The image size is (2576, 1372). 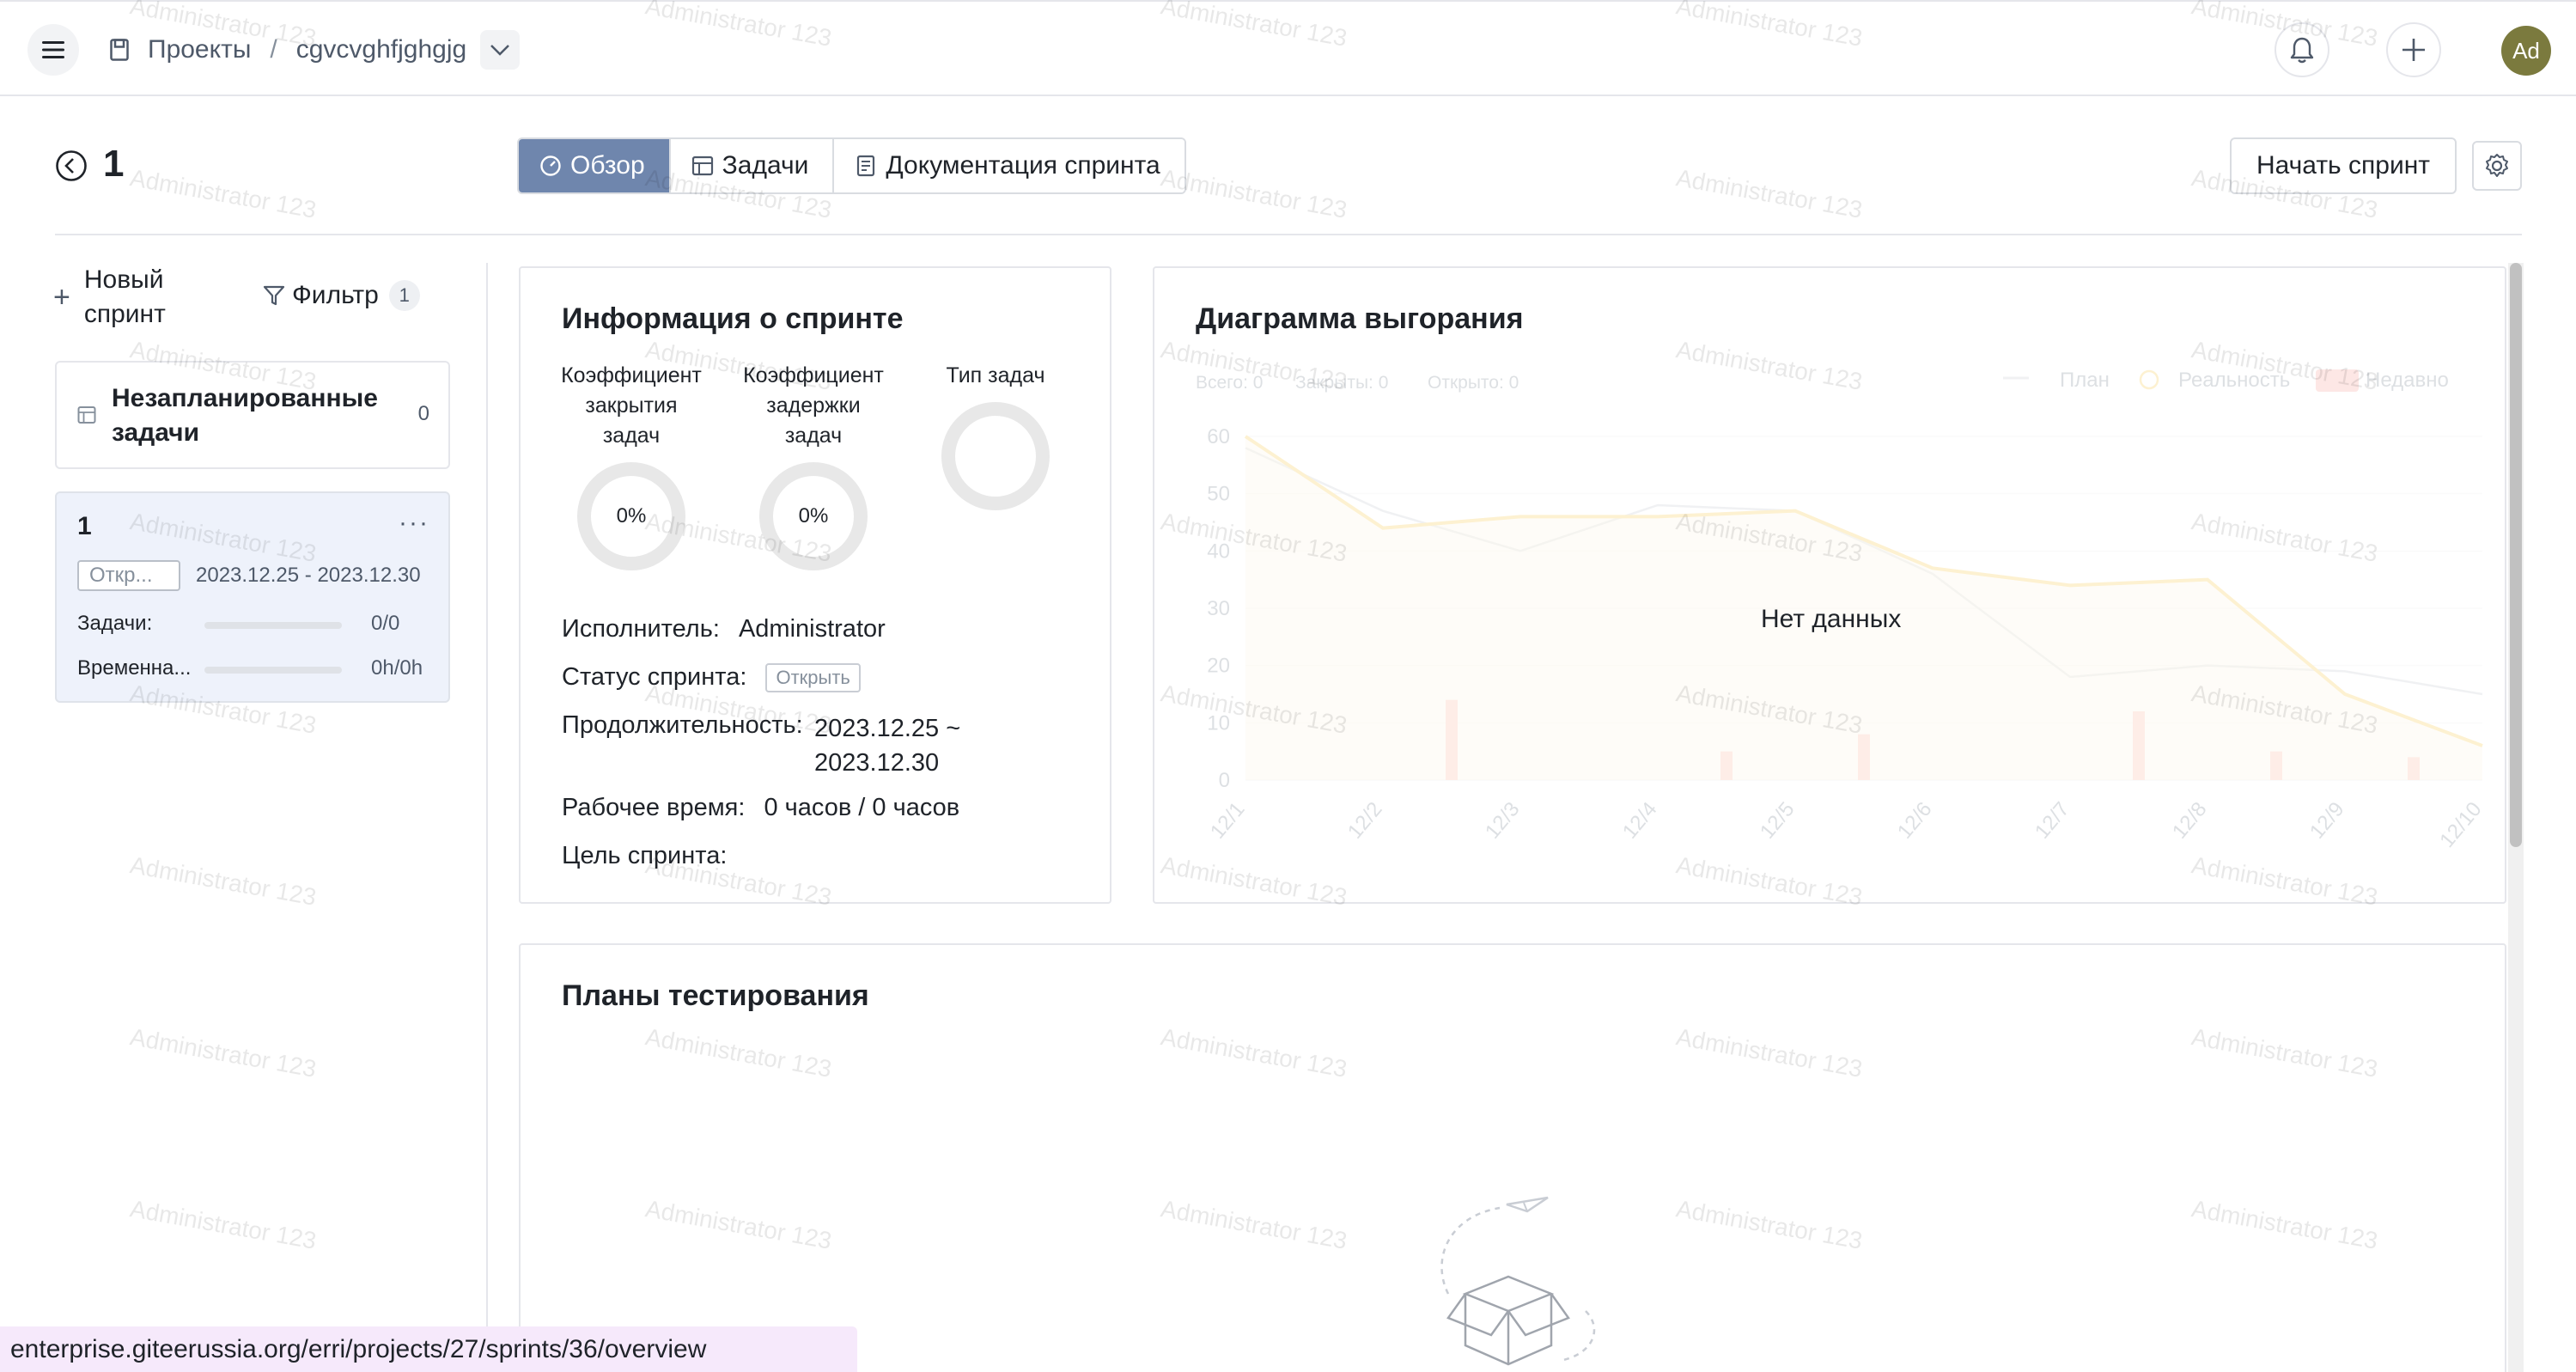 What do you see at coordinates (199, 49) in the screenshot?
I see `breadcrumb-projects-link: Проекты` at bounding box center [199, 49].